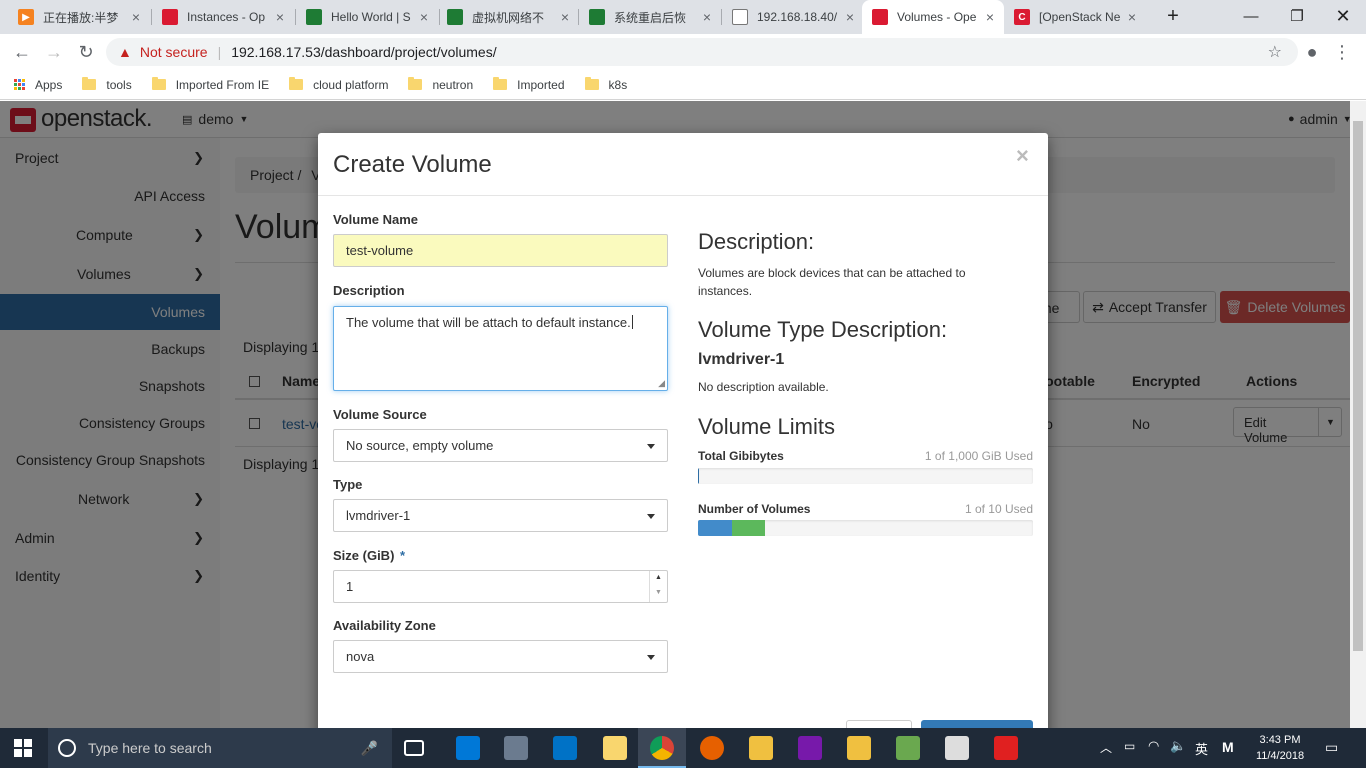 The height and width of the screenshot is (768, 1366). What do you see at coordinates (500, 586) in the screenshot?
I see `size-input: 1 ▲ ▼` at bounding box center [500, 586].